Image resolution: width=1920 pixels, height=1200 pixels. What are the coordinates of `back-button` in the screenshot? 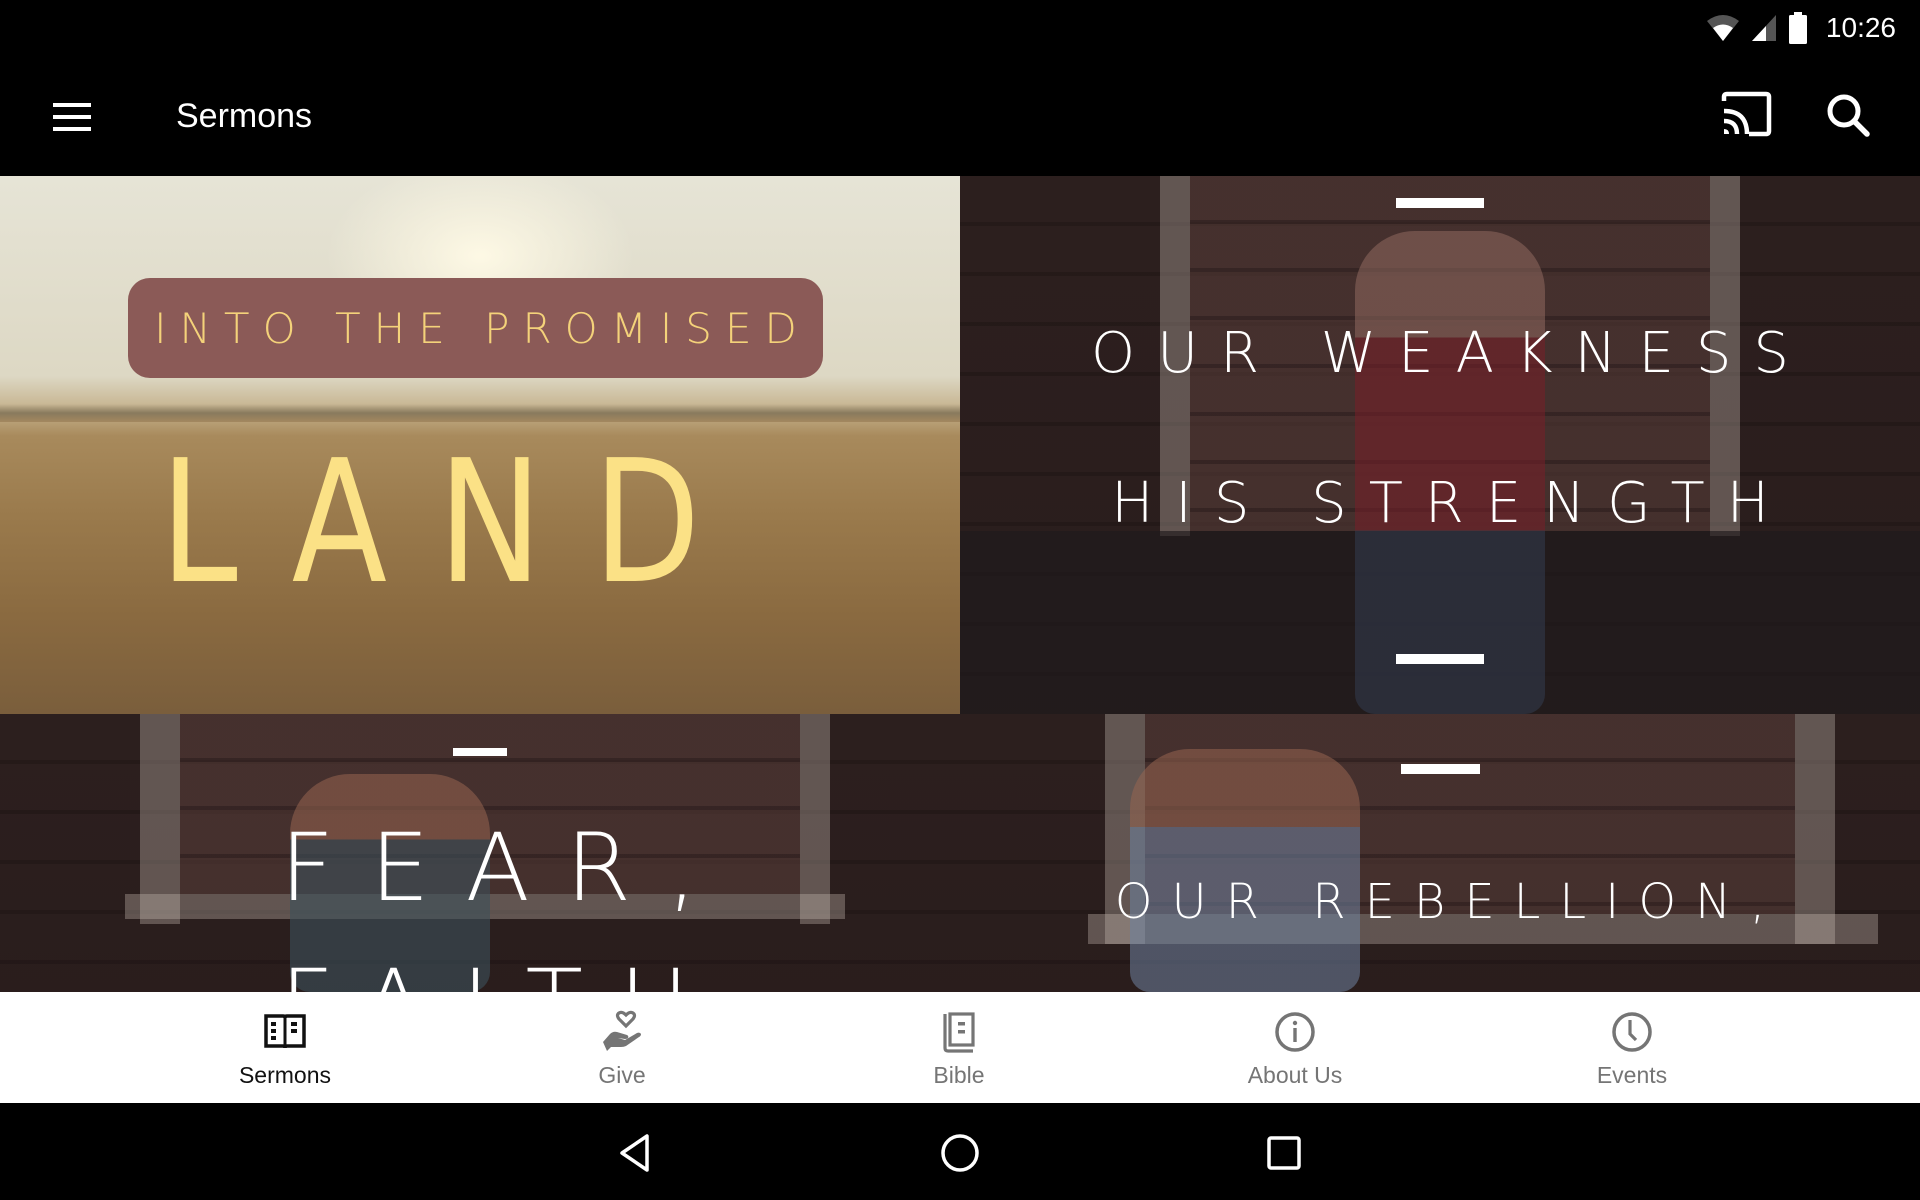 It's located at (636, 1153).